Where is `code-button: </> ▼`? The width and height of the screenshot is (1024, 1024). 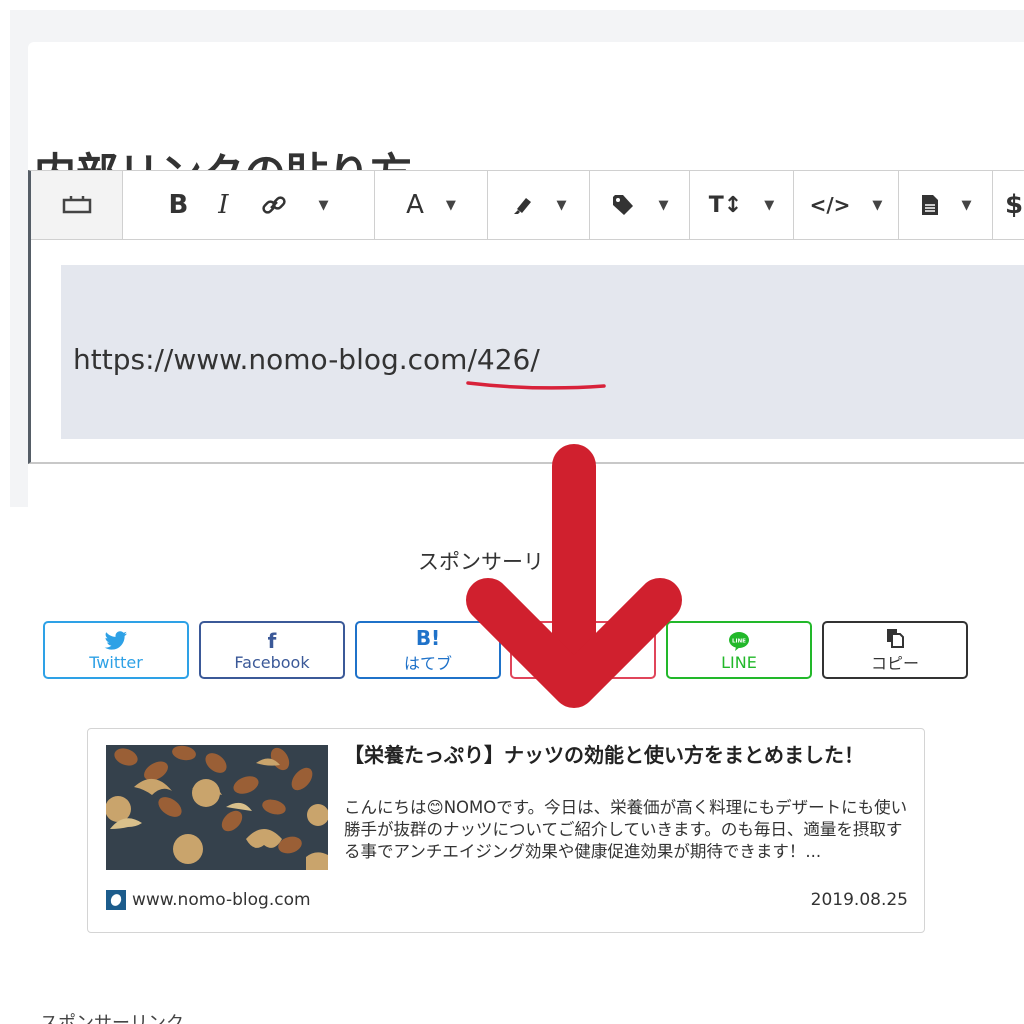 code-button: </> ▼ is located at coordinates (846, 205).